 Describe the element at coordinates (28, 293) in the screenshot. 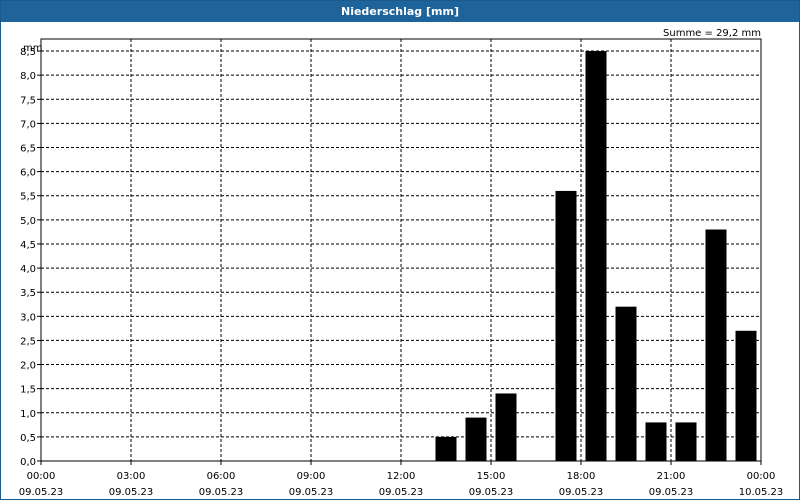

I see `y-tick-label: 3,5` at that location.